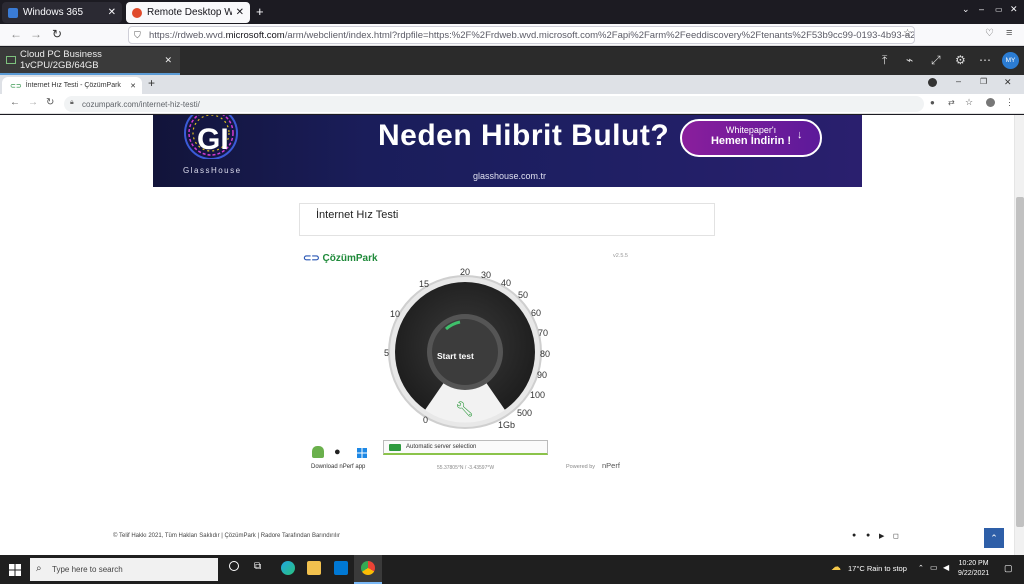 The height and width of the screenshot is (584, 1024). Describe the element at coordinates (999, 9) in the screenshot. I see `restore-button: ▭` at that location.